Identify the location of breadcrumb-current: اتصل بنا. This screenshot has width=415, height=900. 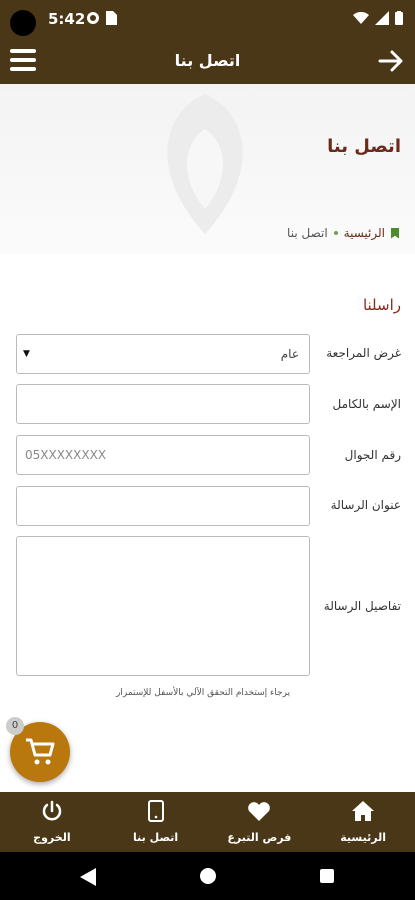
(307, 233).